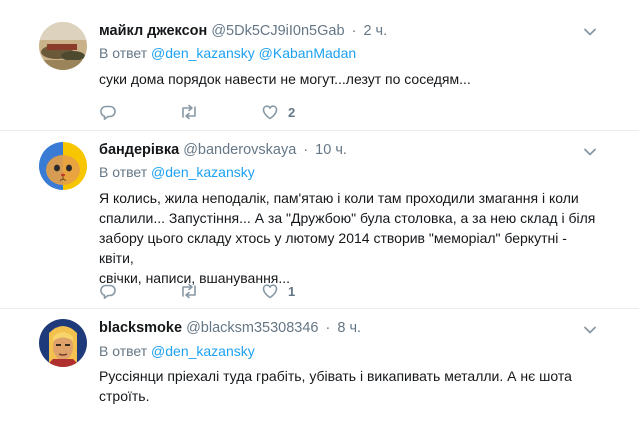 This screenshot has height=423, width=639. I want to click on reply-context: В ответ @den_kazansky @KabanMadan, so click(227, 53).